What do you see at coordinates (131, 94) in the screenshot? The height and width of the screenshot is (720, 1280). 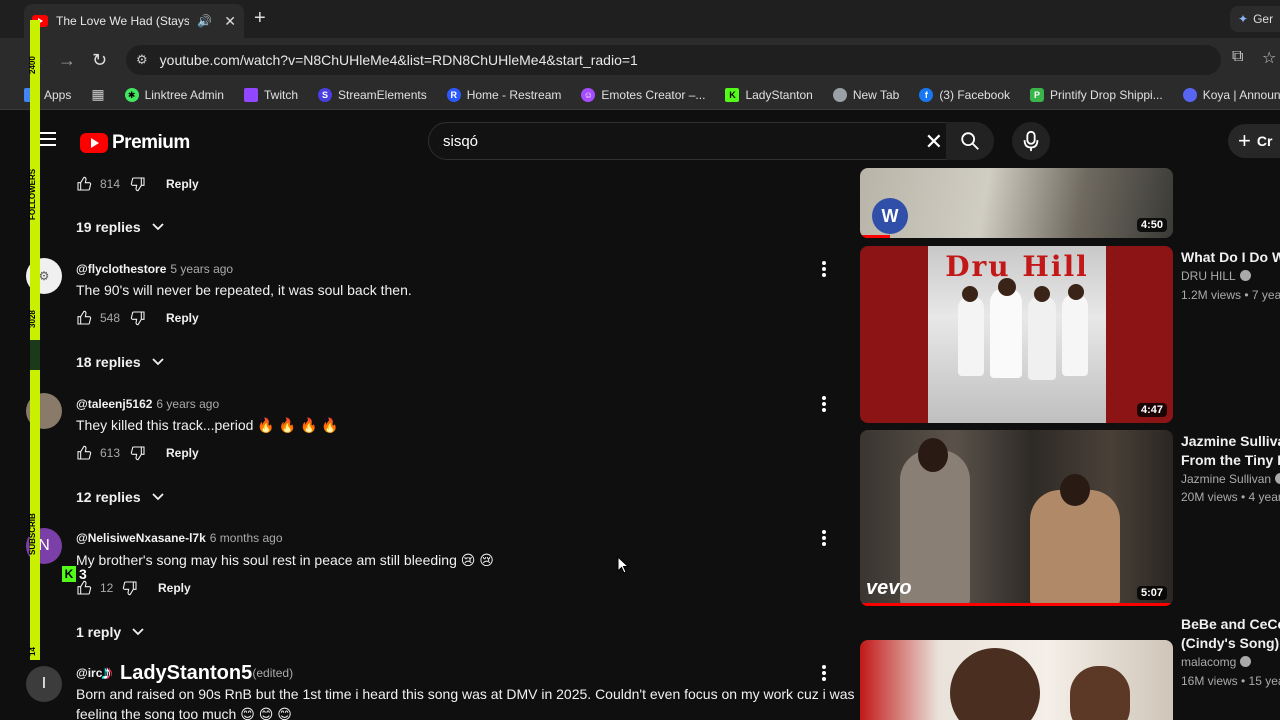 I see `linktree-icon: ✱` at bounding box center [131, 94].